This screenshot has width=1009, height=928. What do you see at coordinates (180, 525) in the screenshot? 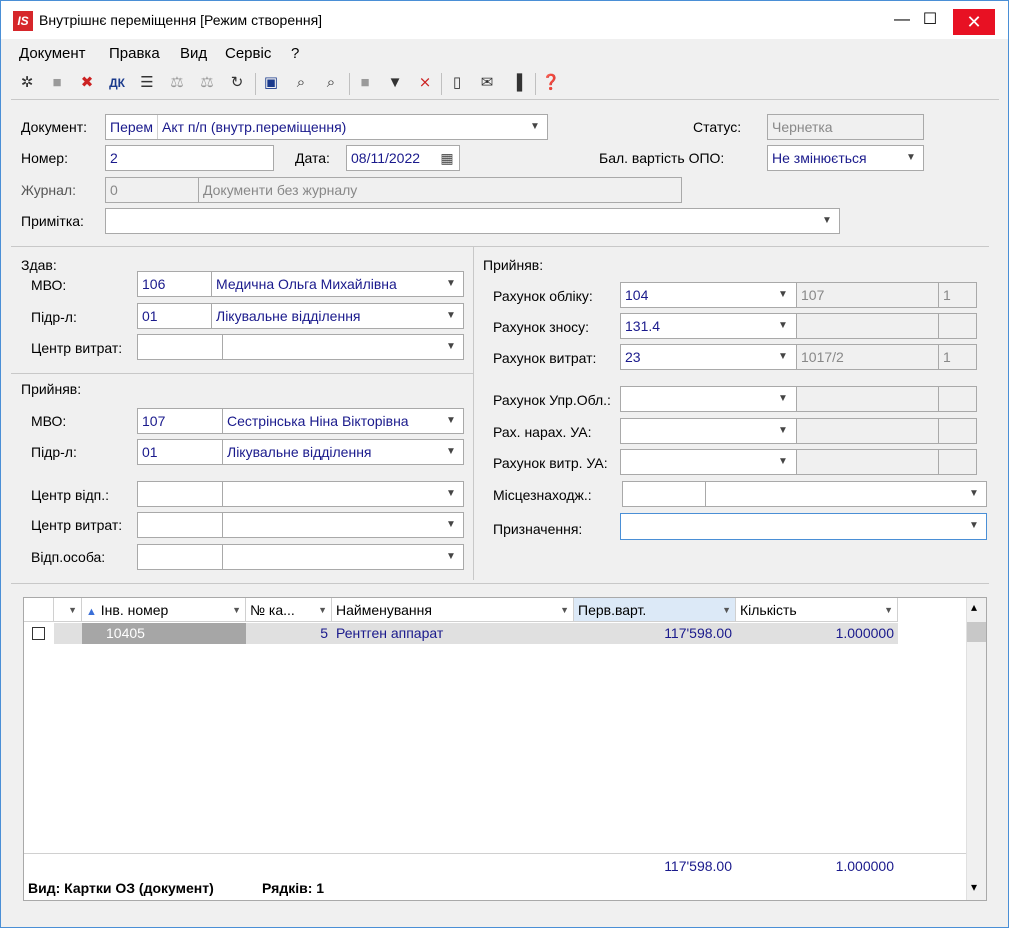
I see `received-cost-center-code` at bounding box center [180, 525].